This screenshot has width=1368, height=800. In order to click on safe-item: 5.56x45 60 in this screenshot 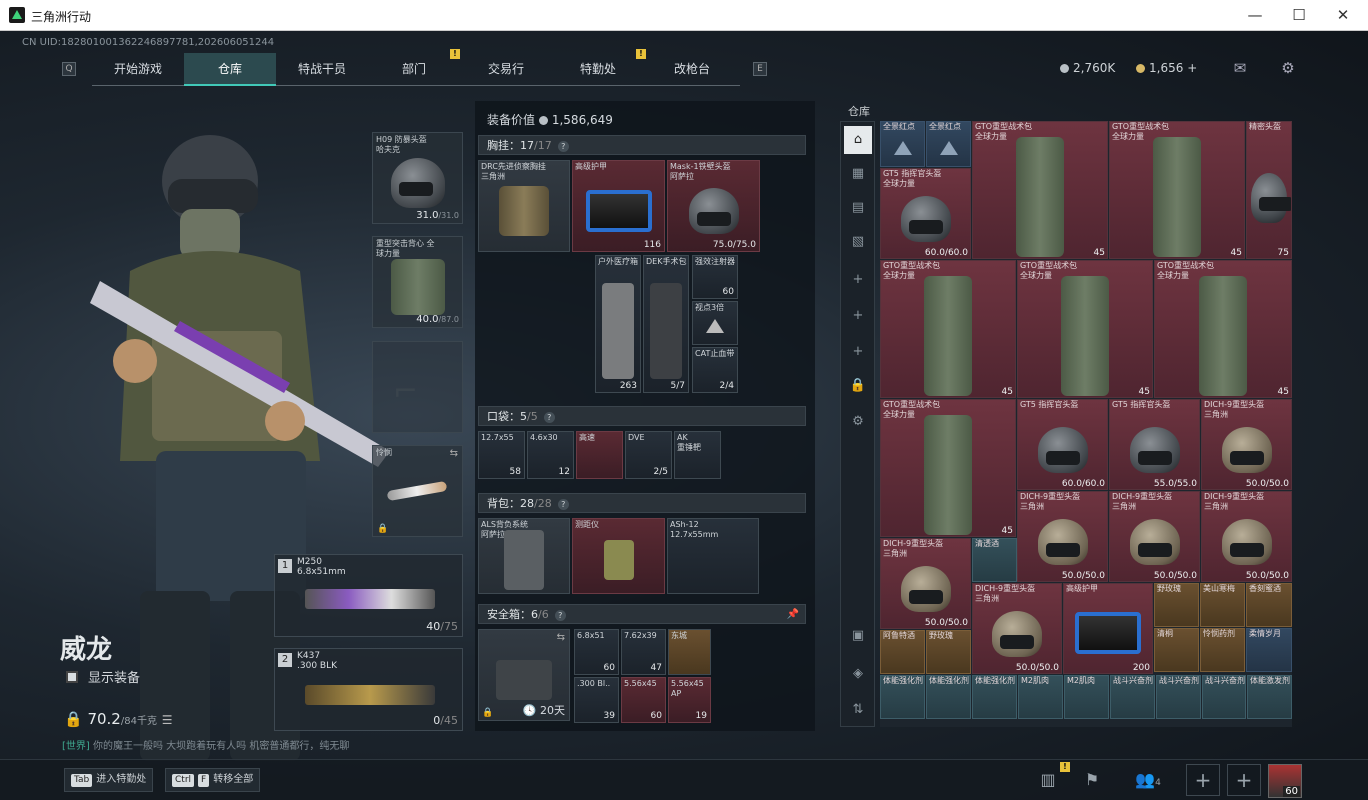, I will do `click(643, 700)`.